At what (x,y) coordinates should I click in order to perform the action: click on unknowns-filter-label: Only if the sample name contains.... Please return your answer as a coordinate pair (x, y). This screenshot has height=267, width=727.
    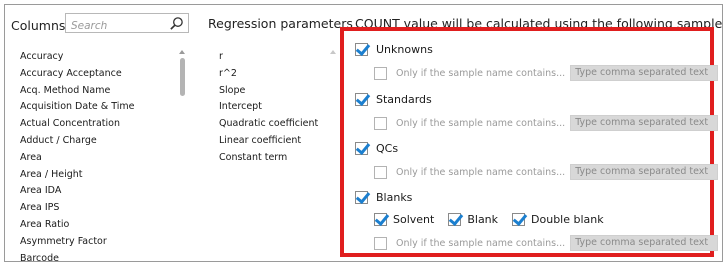
    Looking at the image, I should click on (481, 73).